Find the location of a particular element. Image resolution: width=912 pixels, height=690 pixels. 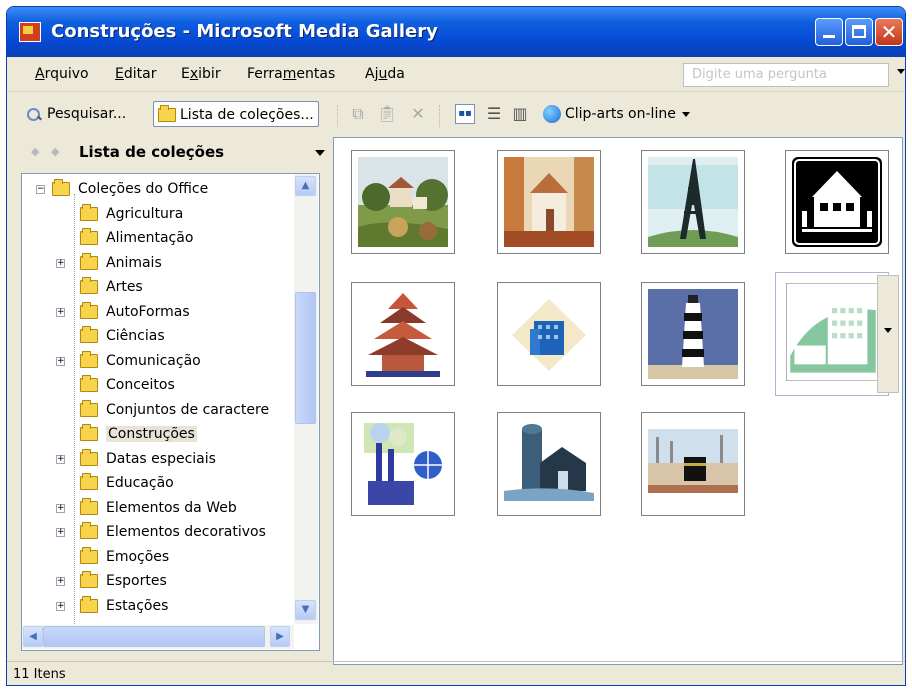

church-painting-image is located at coordinates (549, 202).